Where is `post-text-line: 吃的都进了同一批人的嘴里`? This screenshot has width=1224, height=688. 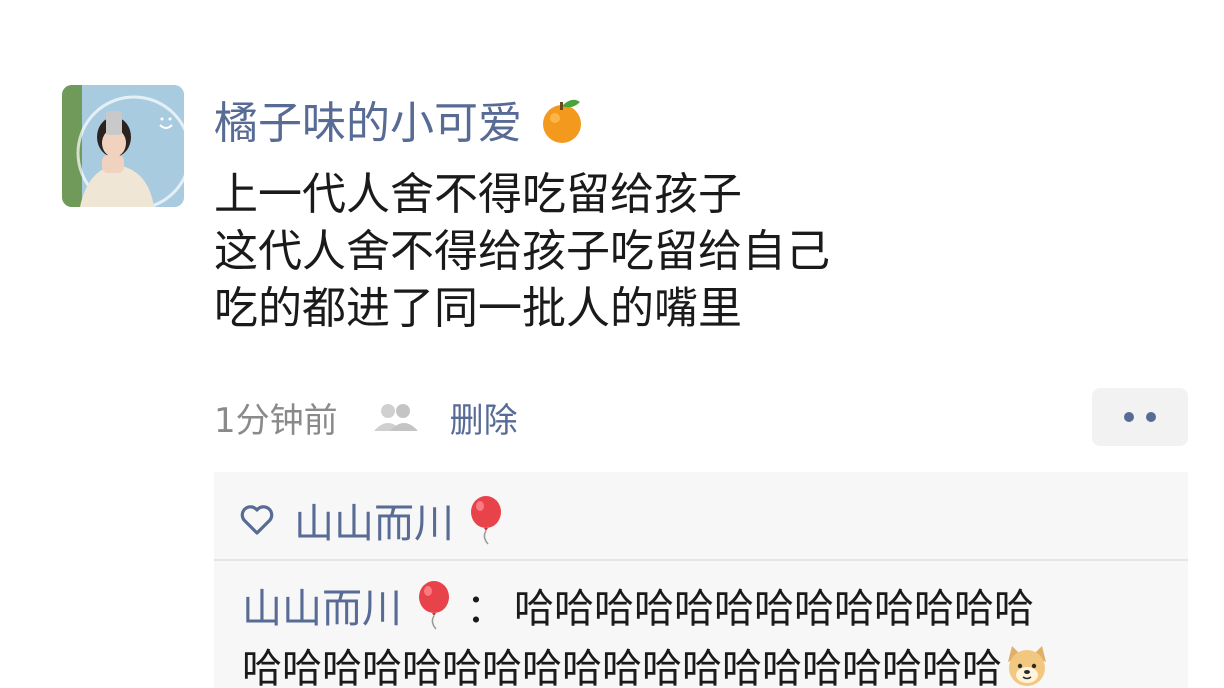 post-text-line: 吃的都进了同一批人的嘴里 is located at coordinates (478, 308).